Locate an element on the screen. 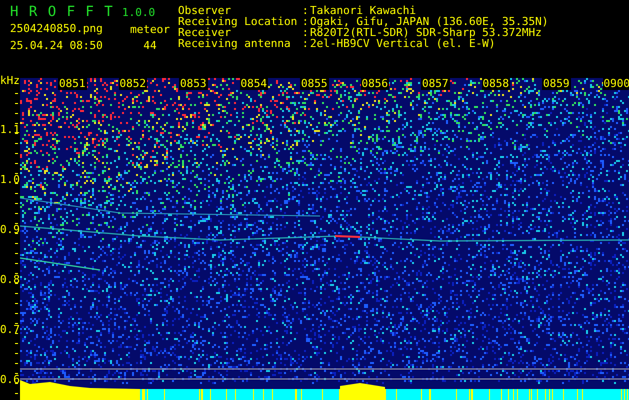 The image size is (629, 400). info-label: Receiving antenna is located at coordinates (235, 43).